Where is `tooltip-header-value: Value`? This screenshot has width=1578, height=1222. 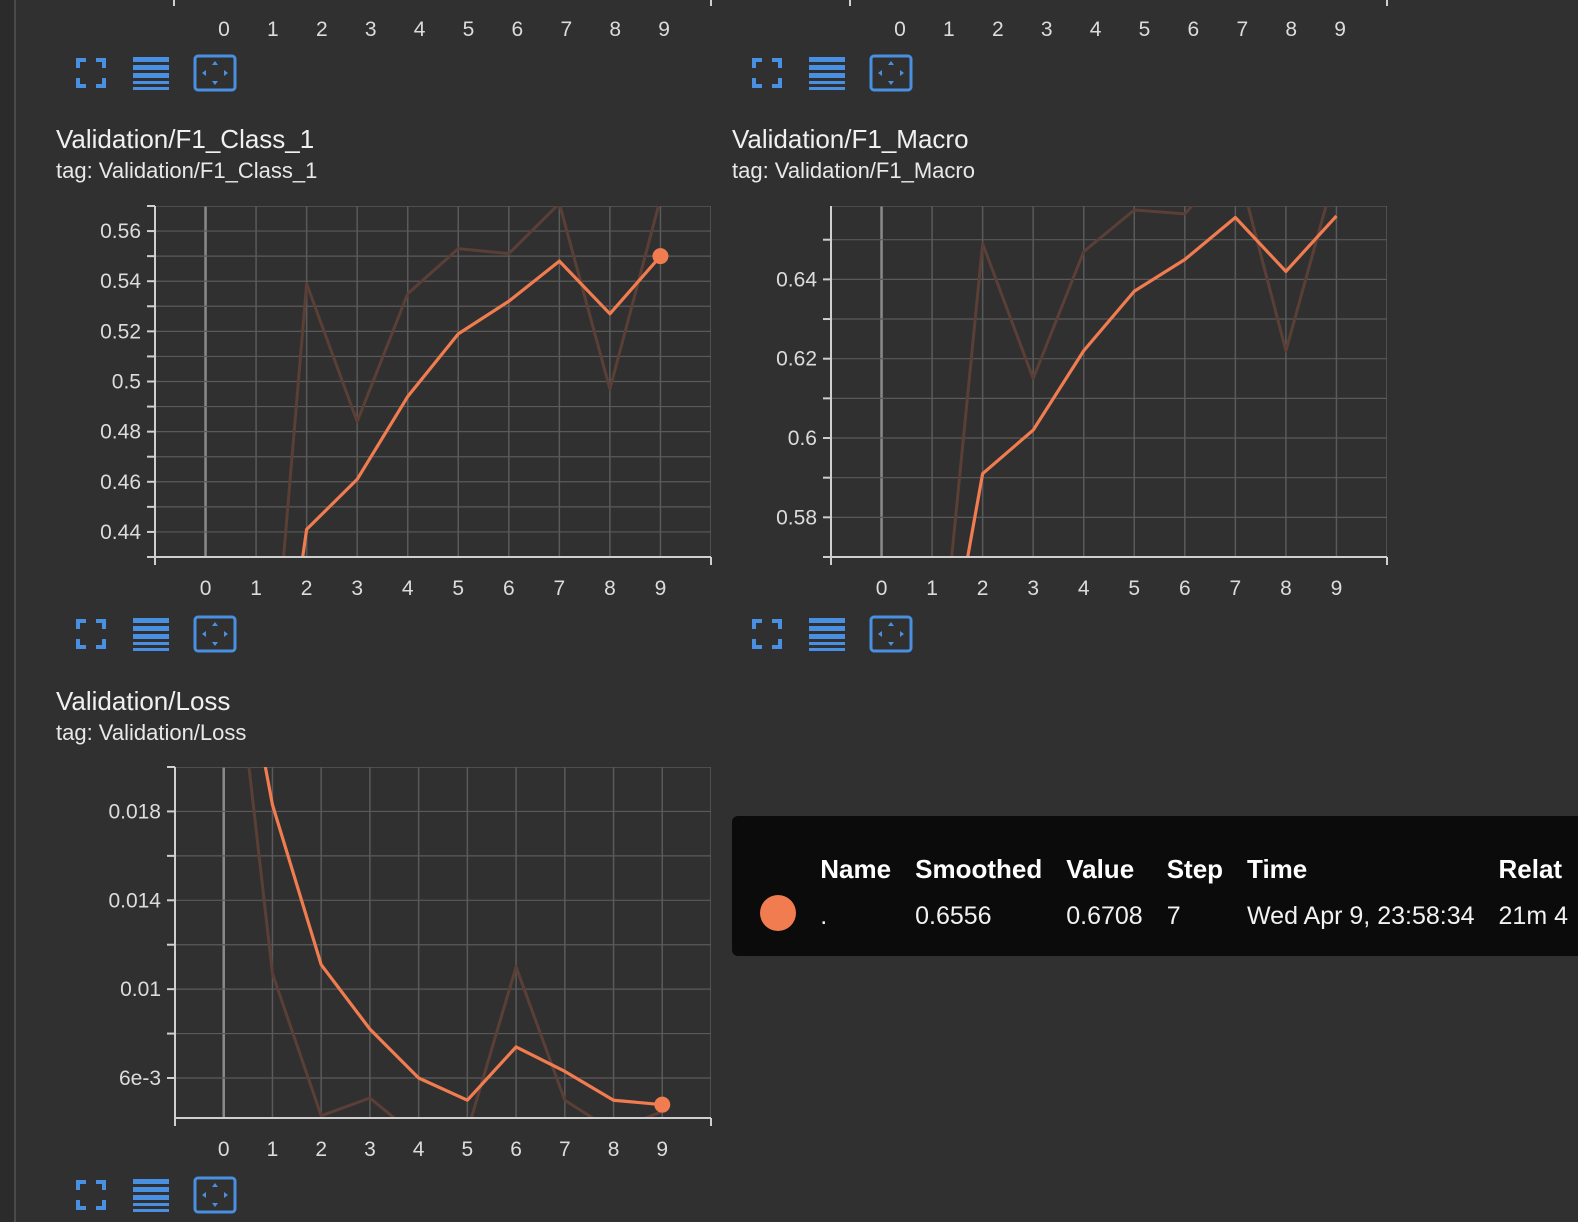
tooltip-header-value: Value is located at coordinates (1100, 869).